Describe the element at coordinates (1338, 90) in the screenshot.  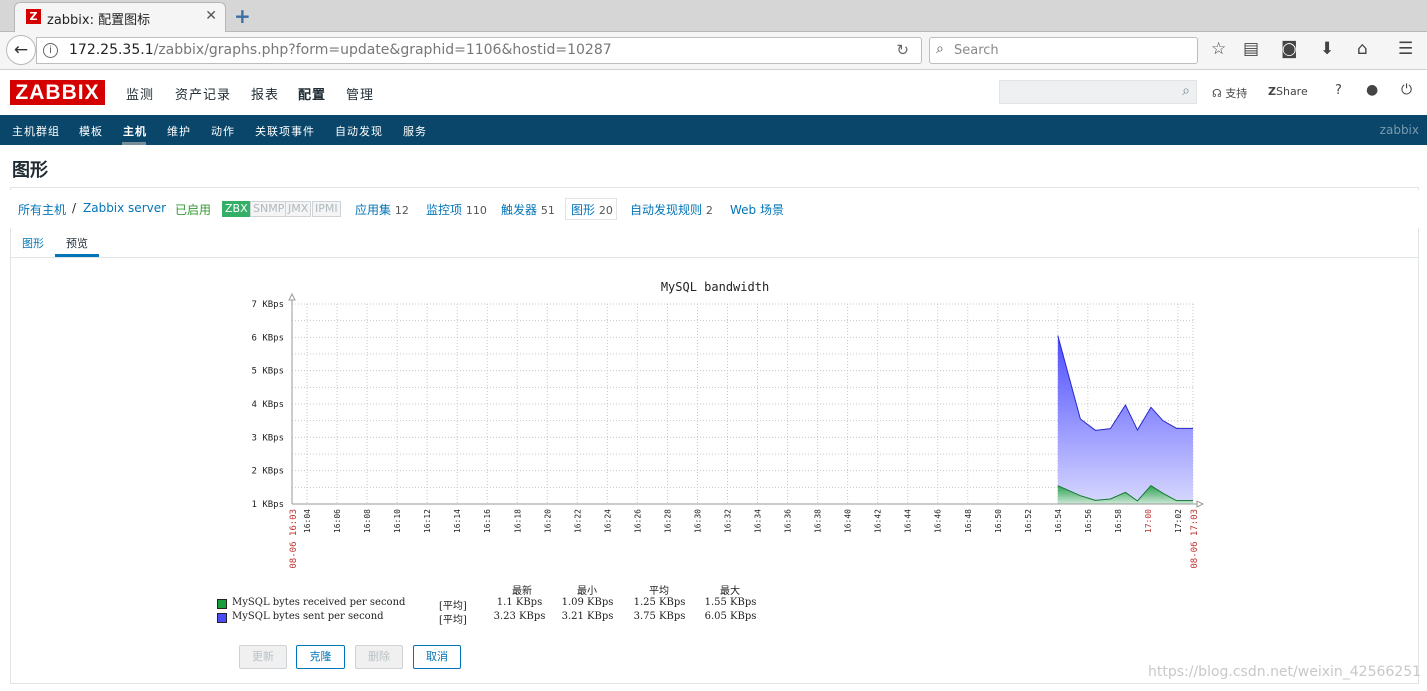
I see `help-icon: ?` at that location.